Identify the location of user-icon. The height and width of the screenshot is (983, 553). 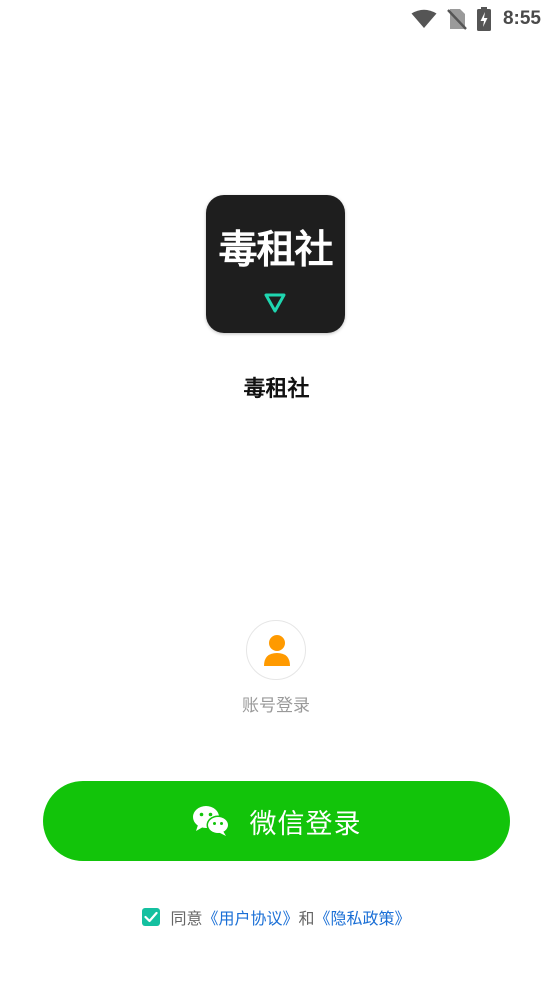
(277, 650).